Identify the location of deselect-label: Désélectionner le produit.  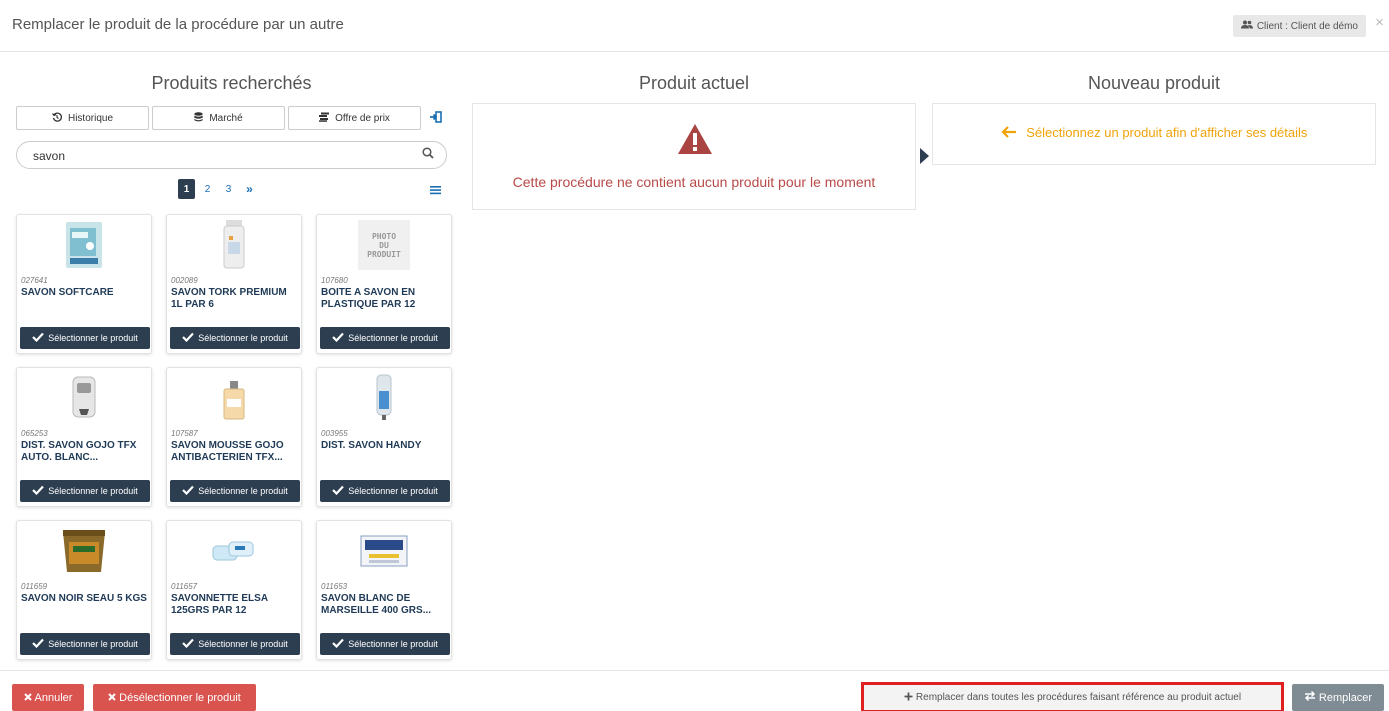
(180, 697).